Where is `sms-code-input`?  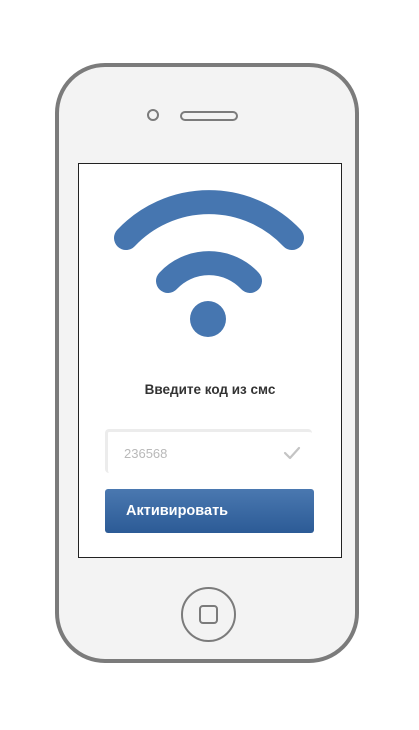
sms-code-input is located at coordinates (199, 453).